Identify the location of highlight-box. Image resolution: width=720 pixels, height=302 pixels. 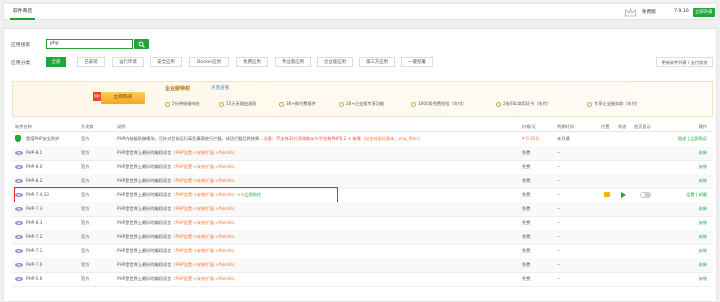
(176, 195).